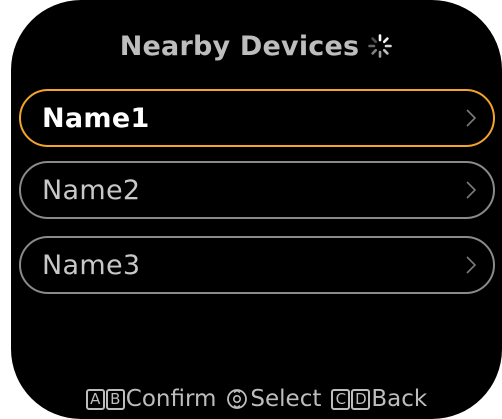 This screenshot has height=419, width=502. What do you see at coordinates (380, 46) in the screenshot?
I see `loading-spinner-icon` at bounding box center [380, 46].